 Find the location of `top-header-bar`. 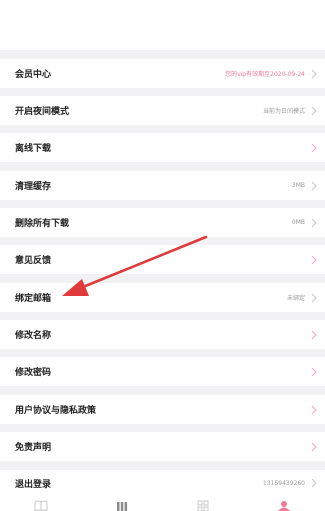

top-header-bar is located at coordinates (162, 25).